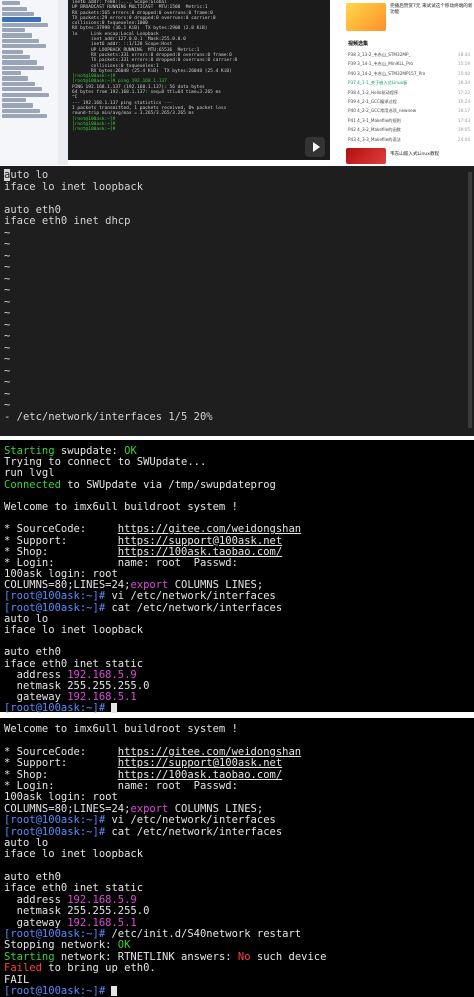 This screenshot has width=474, height=997. What do you see at coordinates (130, 451) in the screenshot?
I see `terminal-text: OK` at bounding box center [130, 451].